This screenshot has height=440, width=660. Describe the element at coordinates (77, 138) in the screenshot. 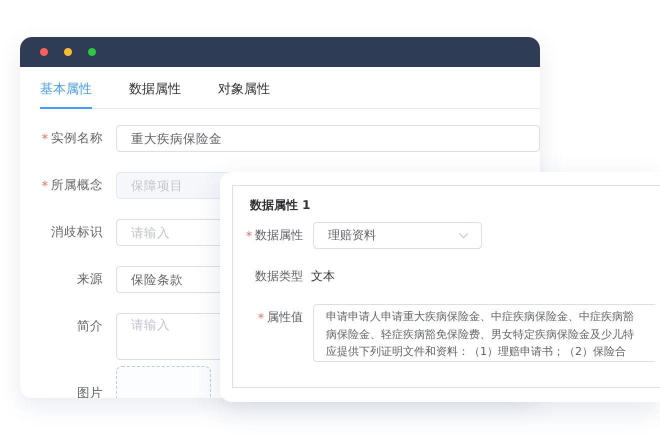

I see `field-label: 实例名称` at that location.